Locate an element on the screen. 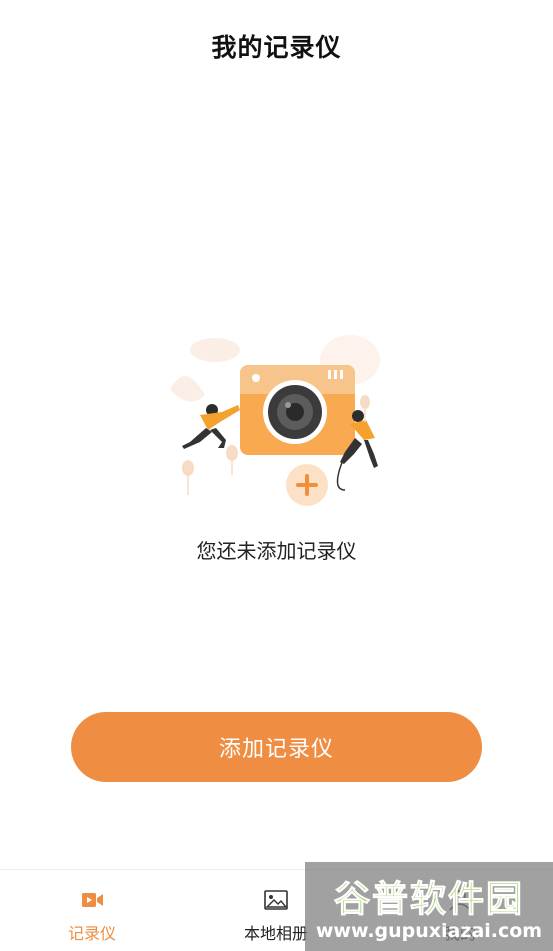 The width and height of the screenshot is (553, 951). tab-recorder: 记录仪 is located at coordinates (92, 910).